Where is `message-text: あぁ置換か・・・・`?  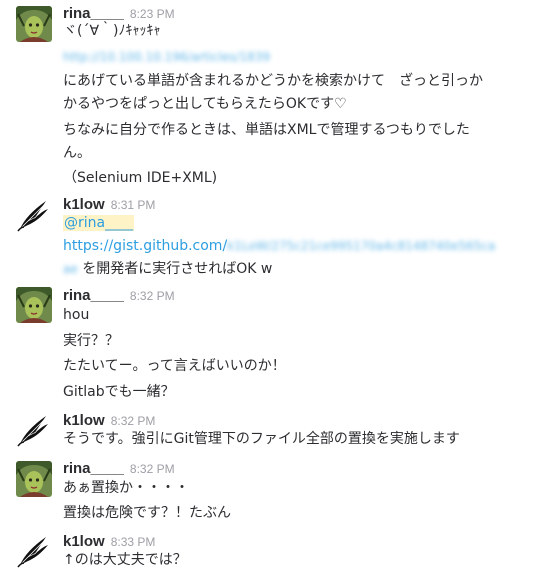
message-text: あぁ置換か・・・・ is located at coordinates (126, 488).